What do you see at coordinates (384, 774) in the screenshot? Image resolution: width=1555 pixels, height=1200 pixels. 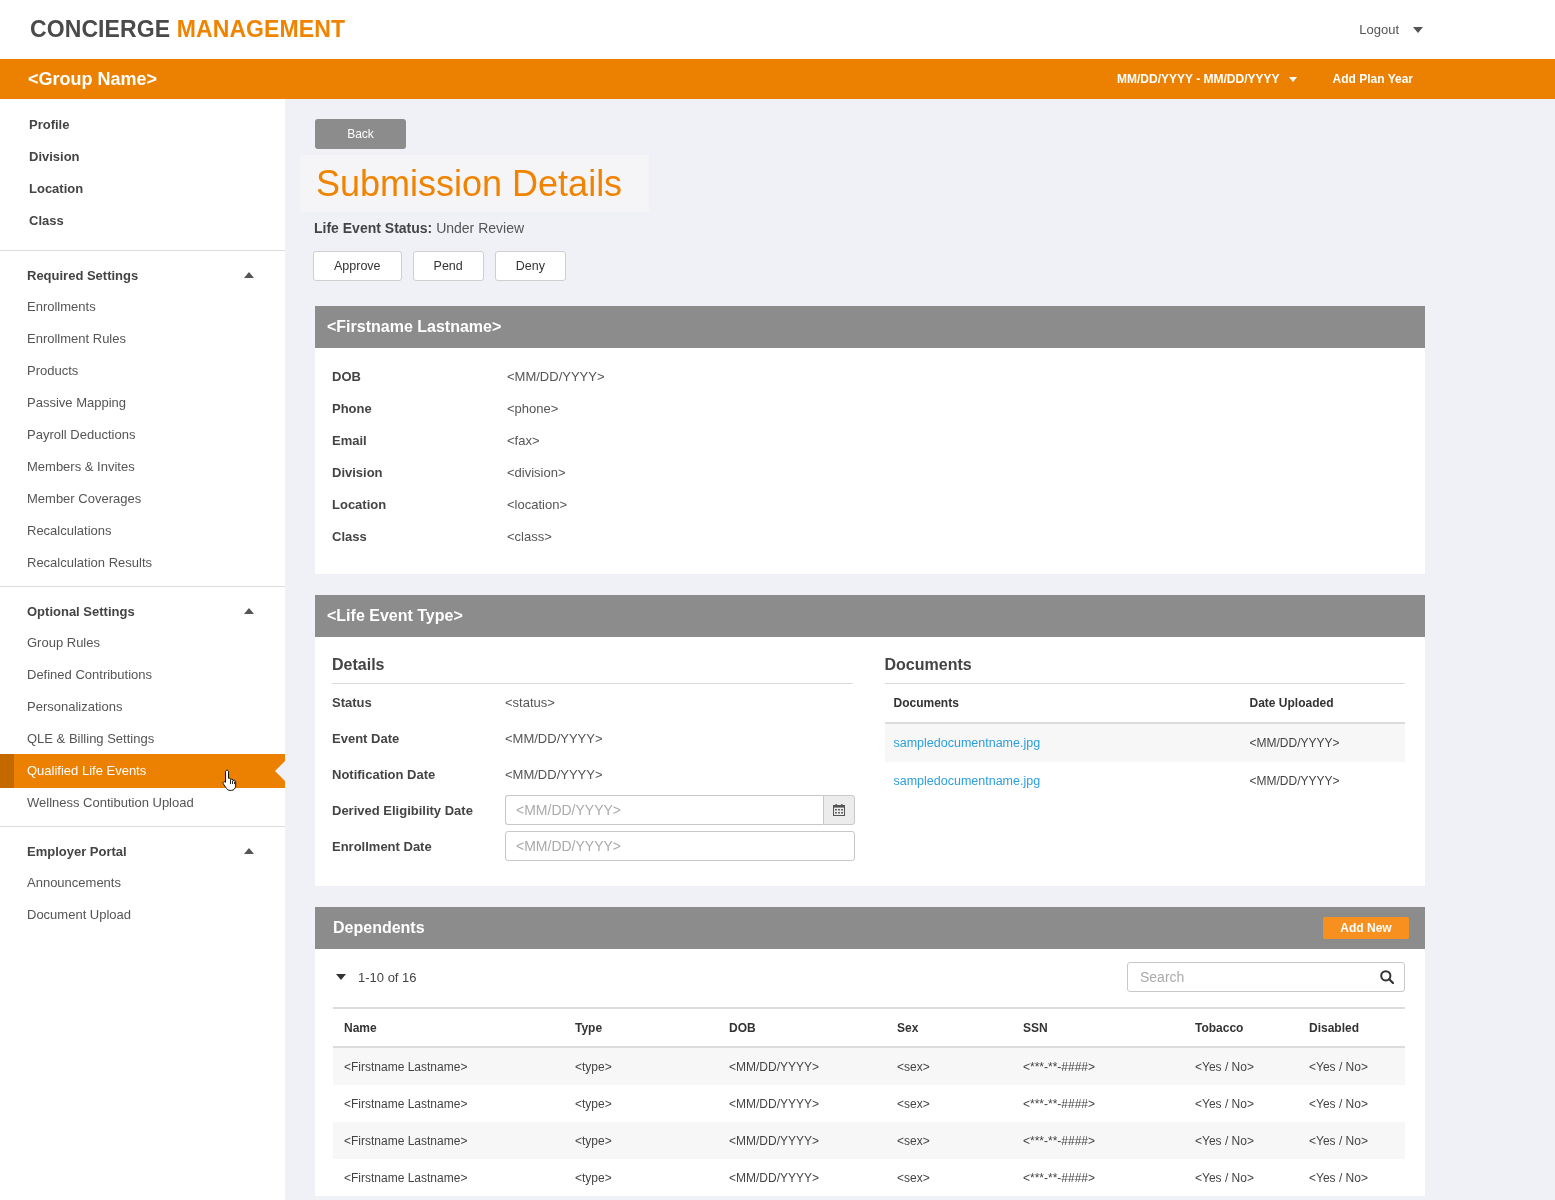 I see `field-label: Notification Date` at bounding box center [384, 774].